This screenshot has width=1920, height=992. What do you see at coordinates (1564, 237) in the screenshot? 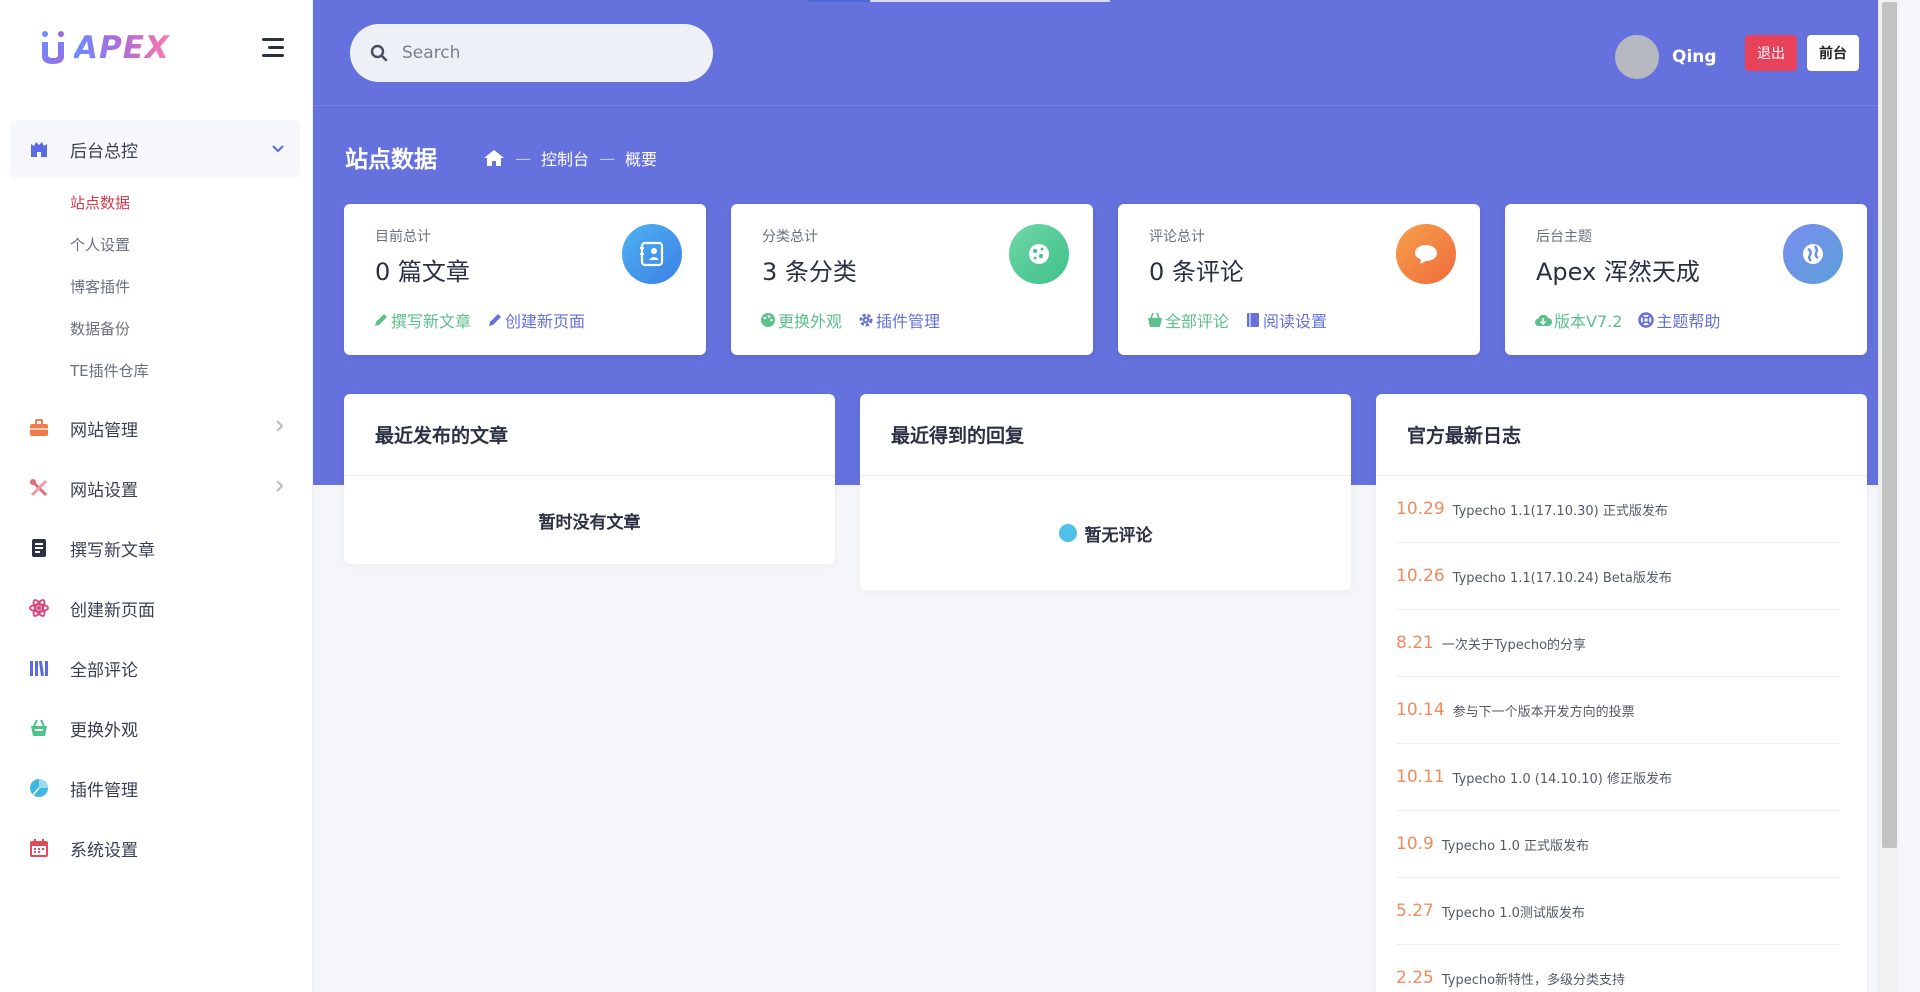
I see `stat-label: 后台主题` at bounding box center [1564, 237].